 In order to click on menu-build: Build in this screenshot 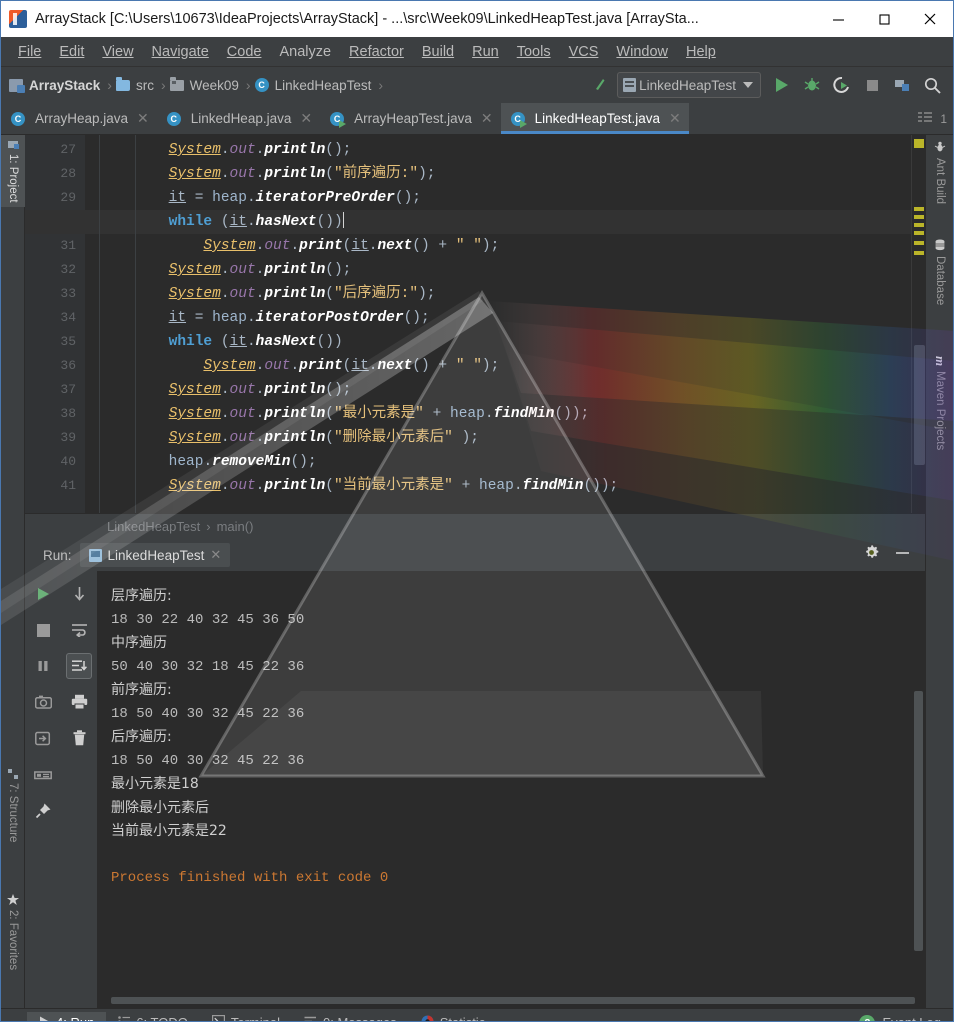, I will do `click(438, 52)`.